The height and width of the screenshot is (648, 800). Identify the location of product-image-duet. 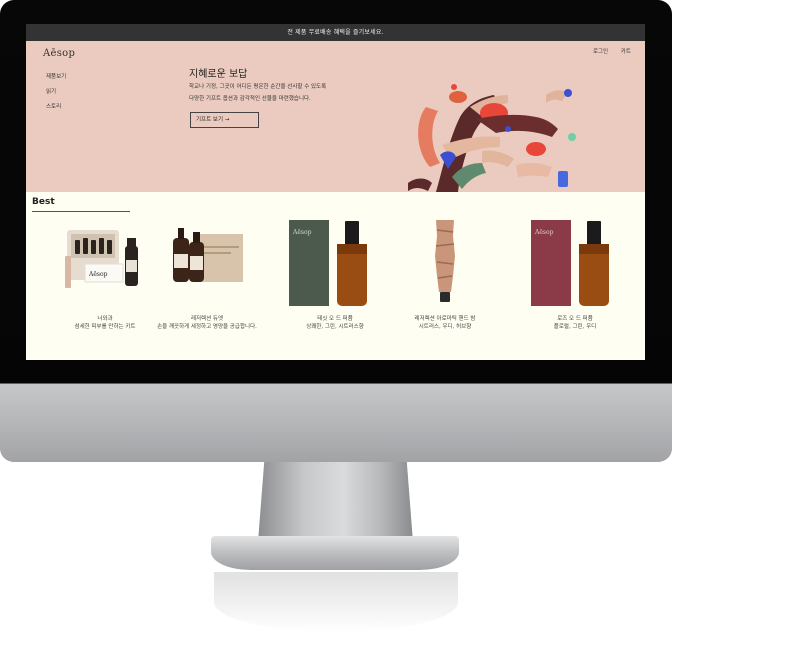
(208, 255).